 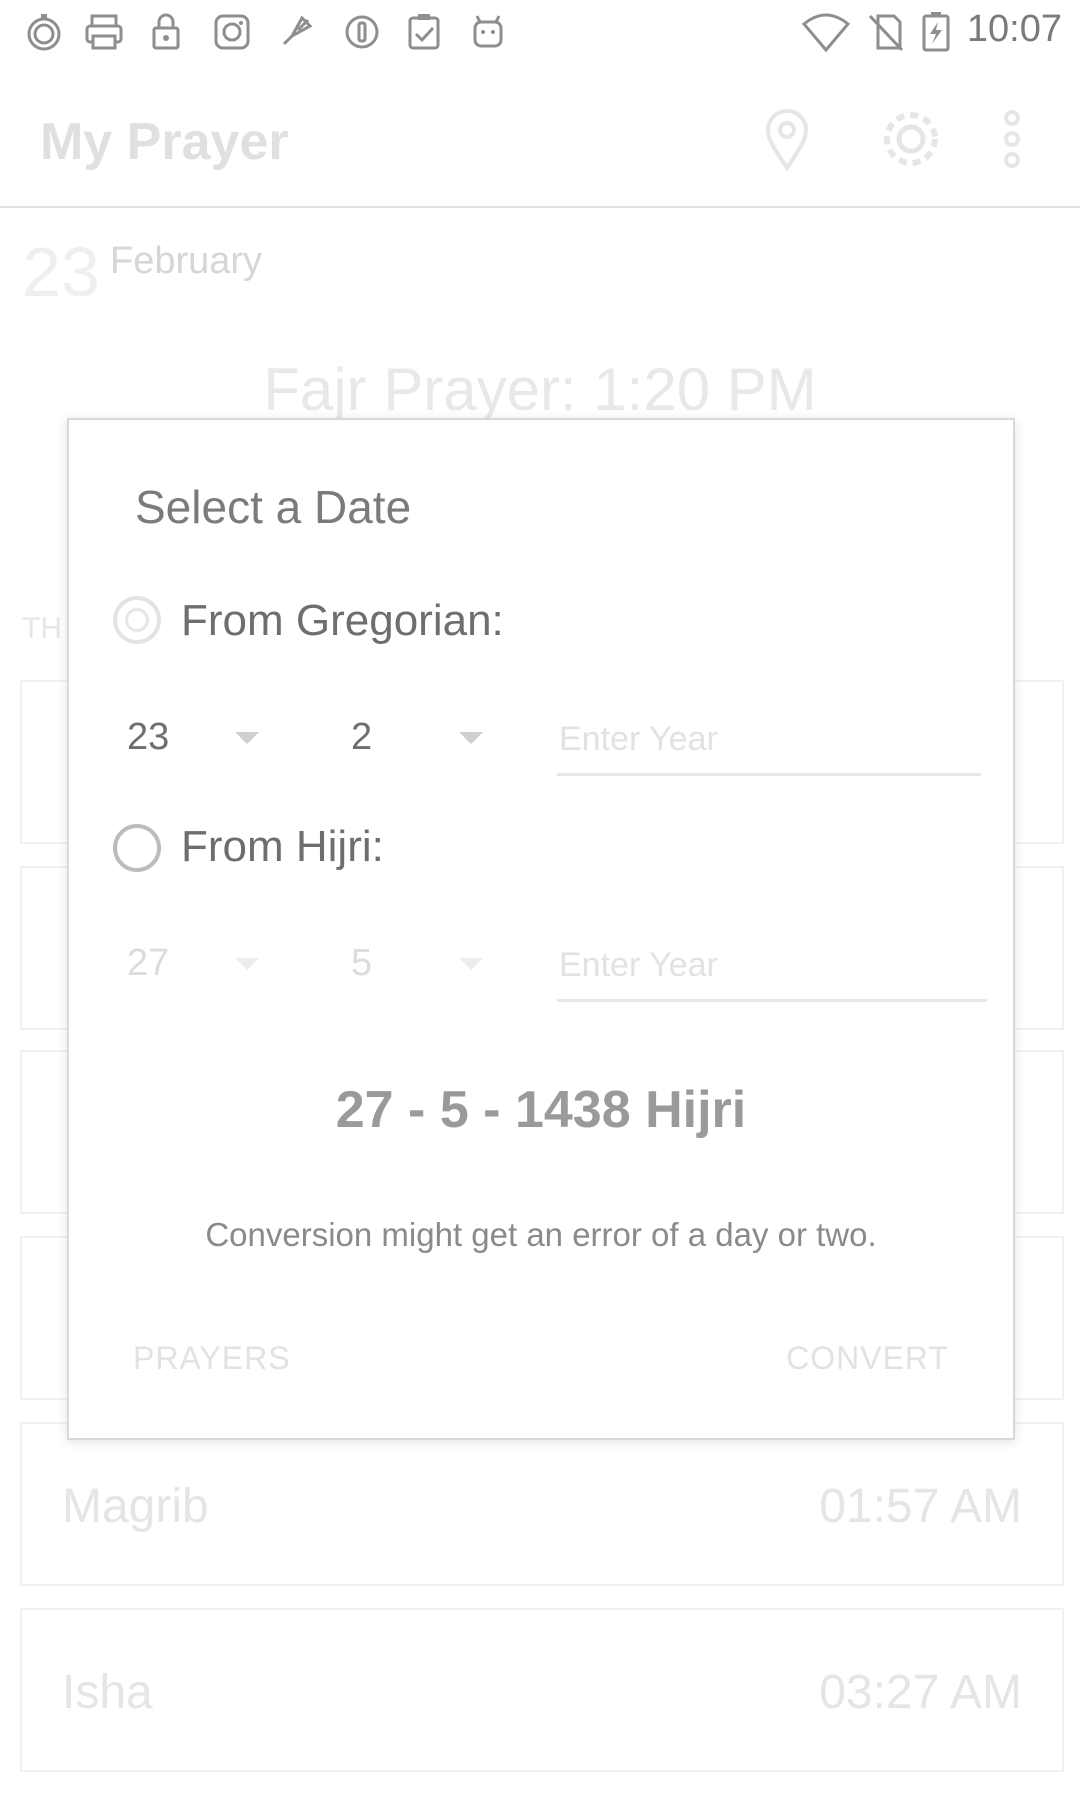 I want to click on gear-icon, so click(x=911, y=139).